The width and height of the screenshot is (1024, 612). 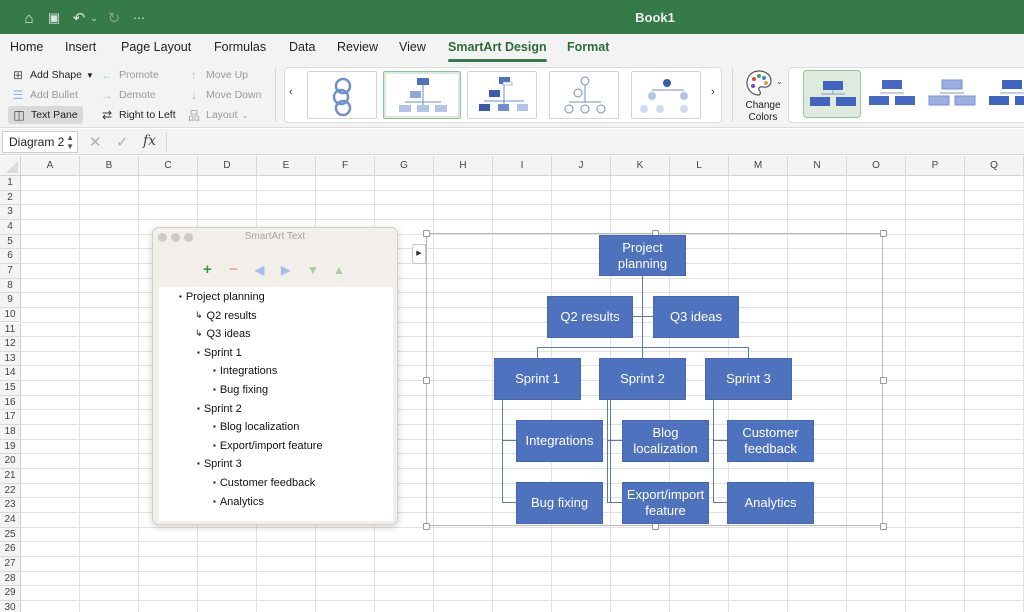 I want to click on move-down-button: ↓ Move Down, so click(x=223, y=95).